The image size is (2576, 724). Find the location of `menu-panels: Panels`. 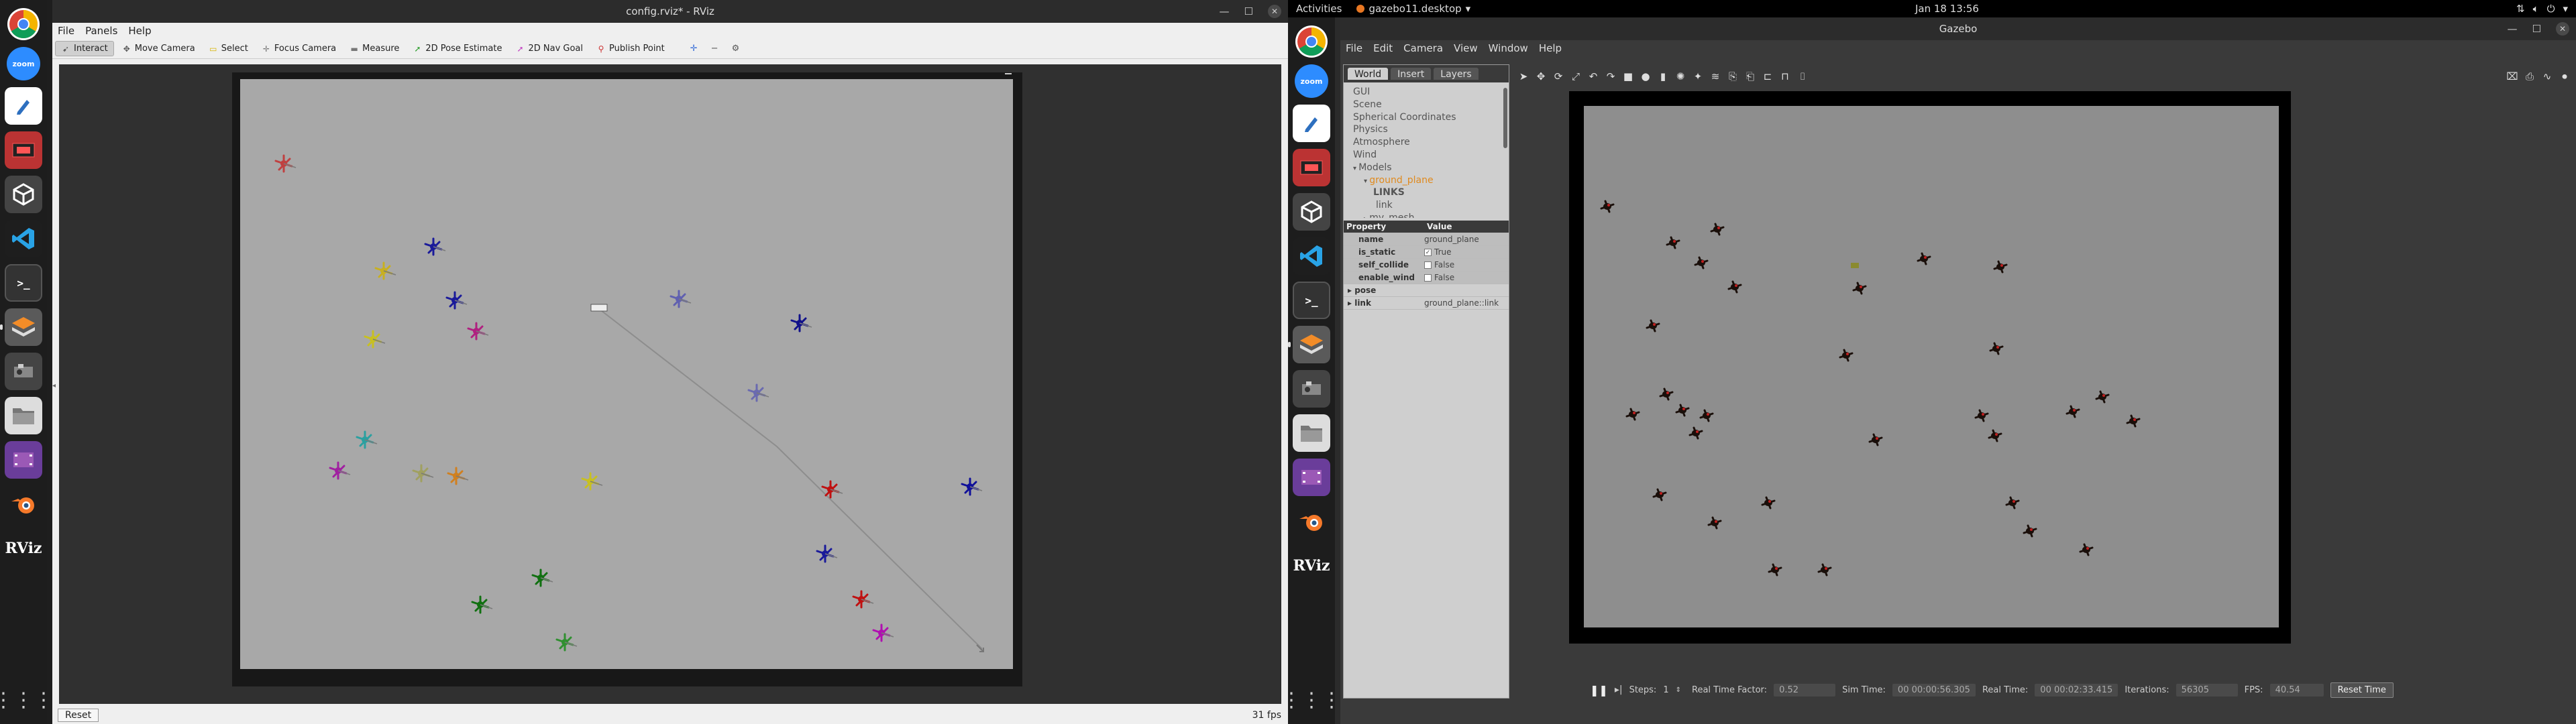

menu-panels: Panels is located at coordinates (101, 31).